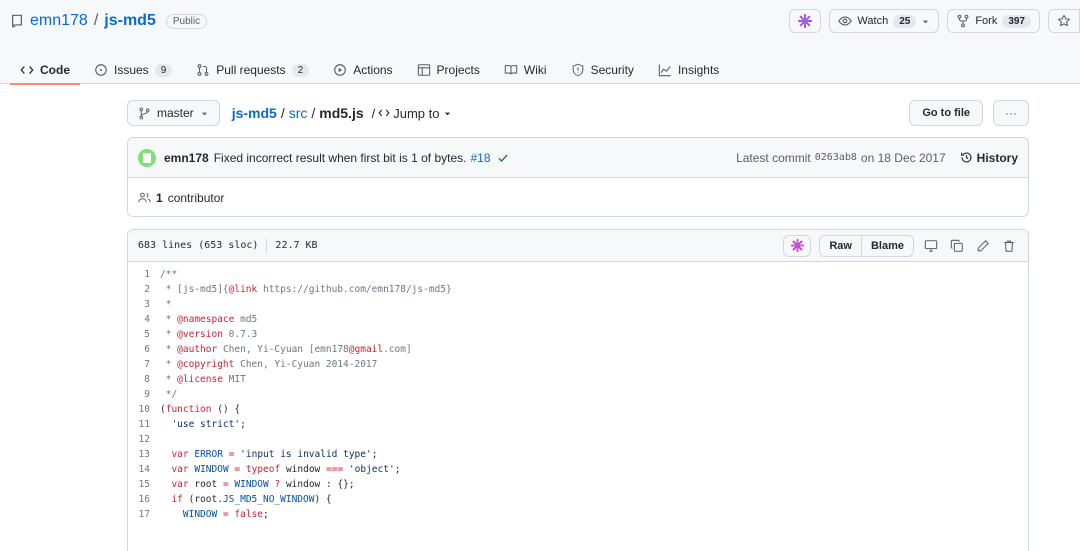 This screenshot has width=1080, height=551. Describe the element at coordinates (578, 274) in the screenshot. I see `code-line: 1/**` at that location.